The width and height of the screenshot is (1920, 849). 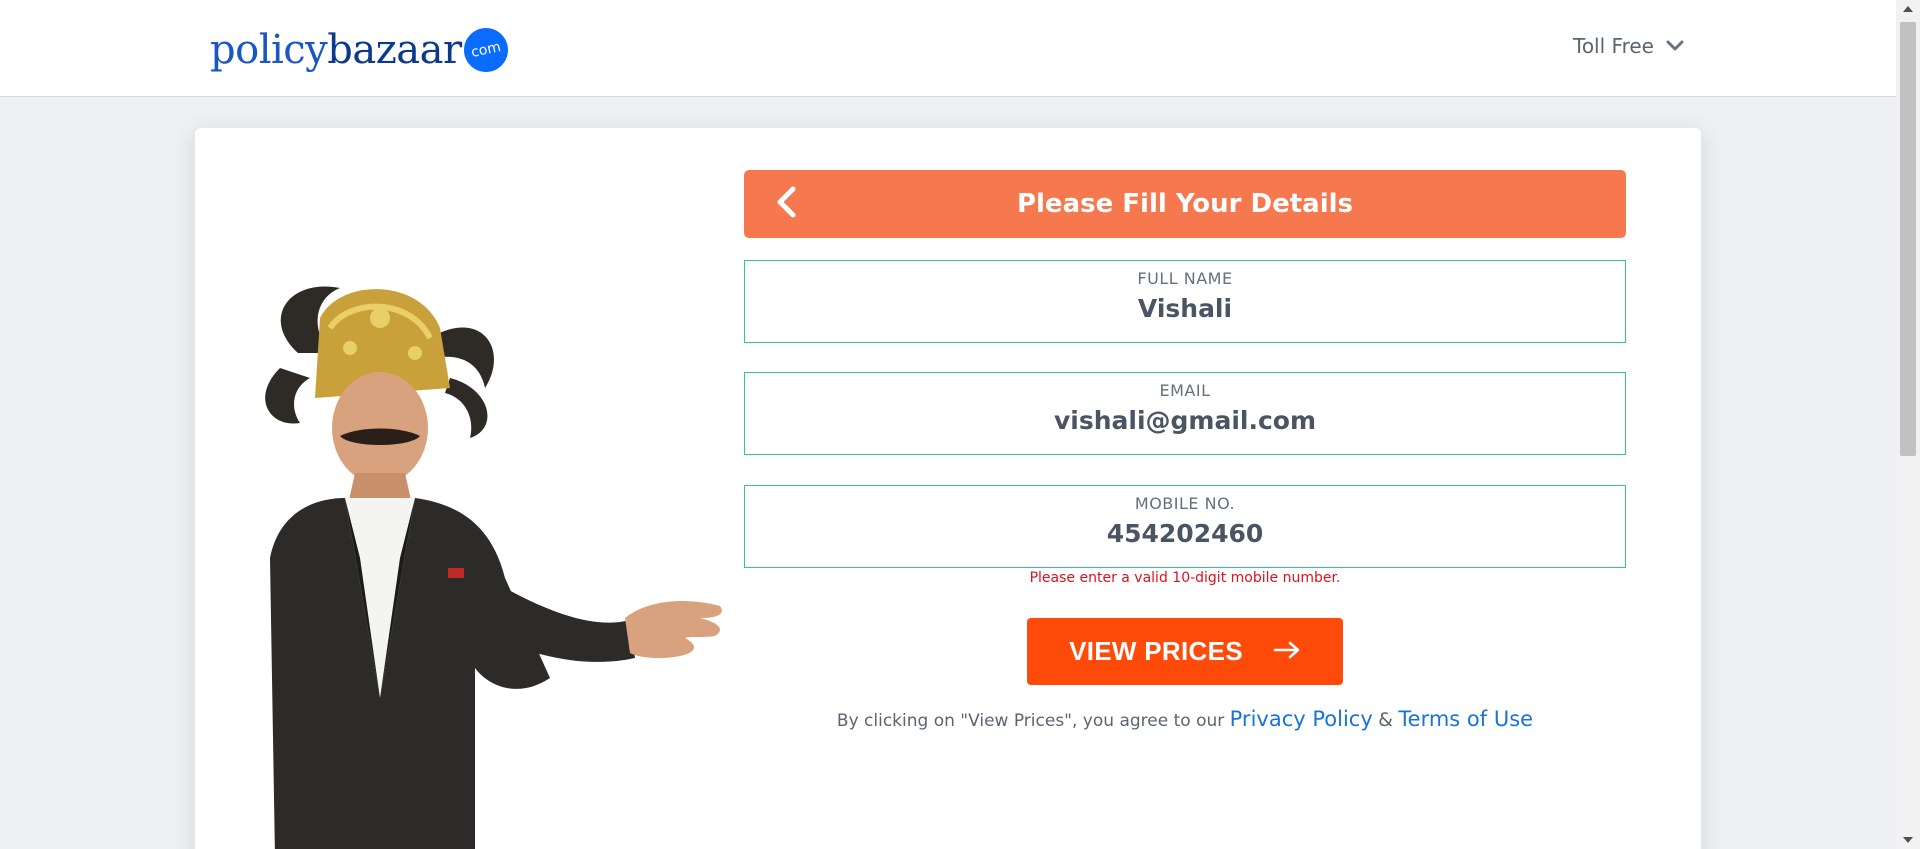 What do you see at coordinates (1465, 719) in the screenshot?
I see `terms-of-use-link: Terms of Use` at bounding box center [1465, 719].